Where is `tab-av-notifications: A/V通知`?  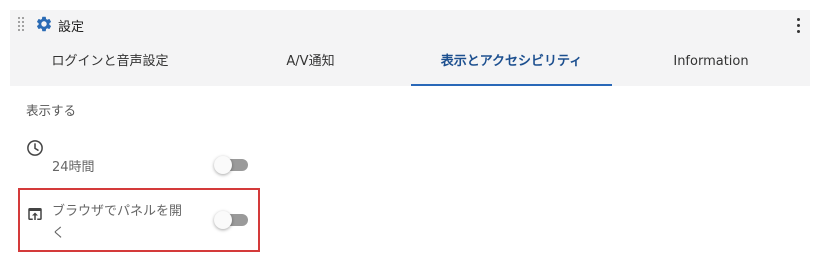
tab-av-notifications: A/V通知 is located at coordinates (310, 62).